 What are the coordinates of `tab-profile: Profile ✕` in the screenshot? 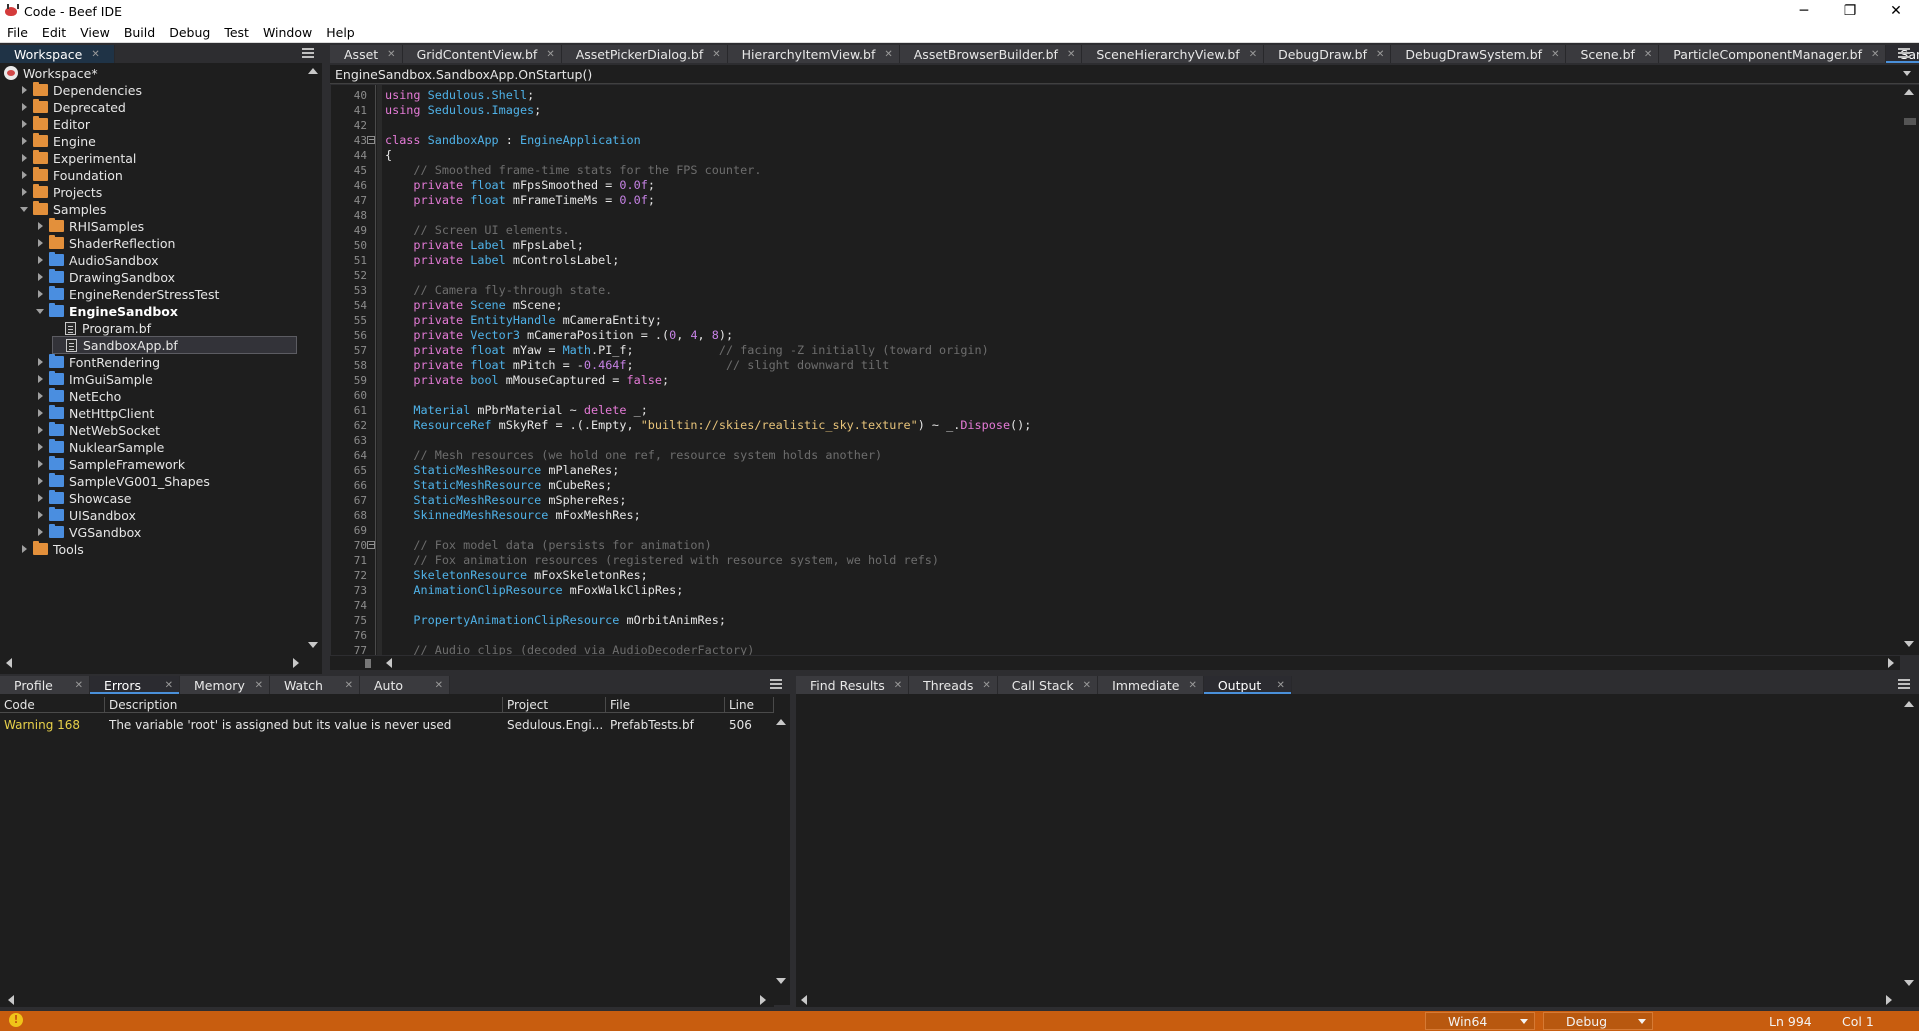 It's located at (45, 685).